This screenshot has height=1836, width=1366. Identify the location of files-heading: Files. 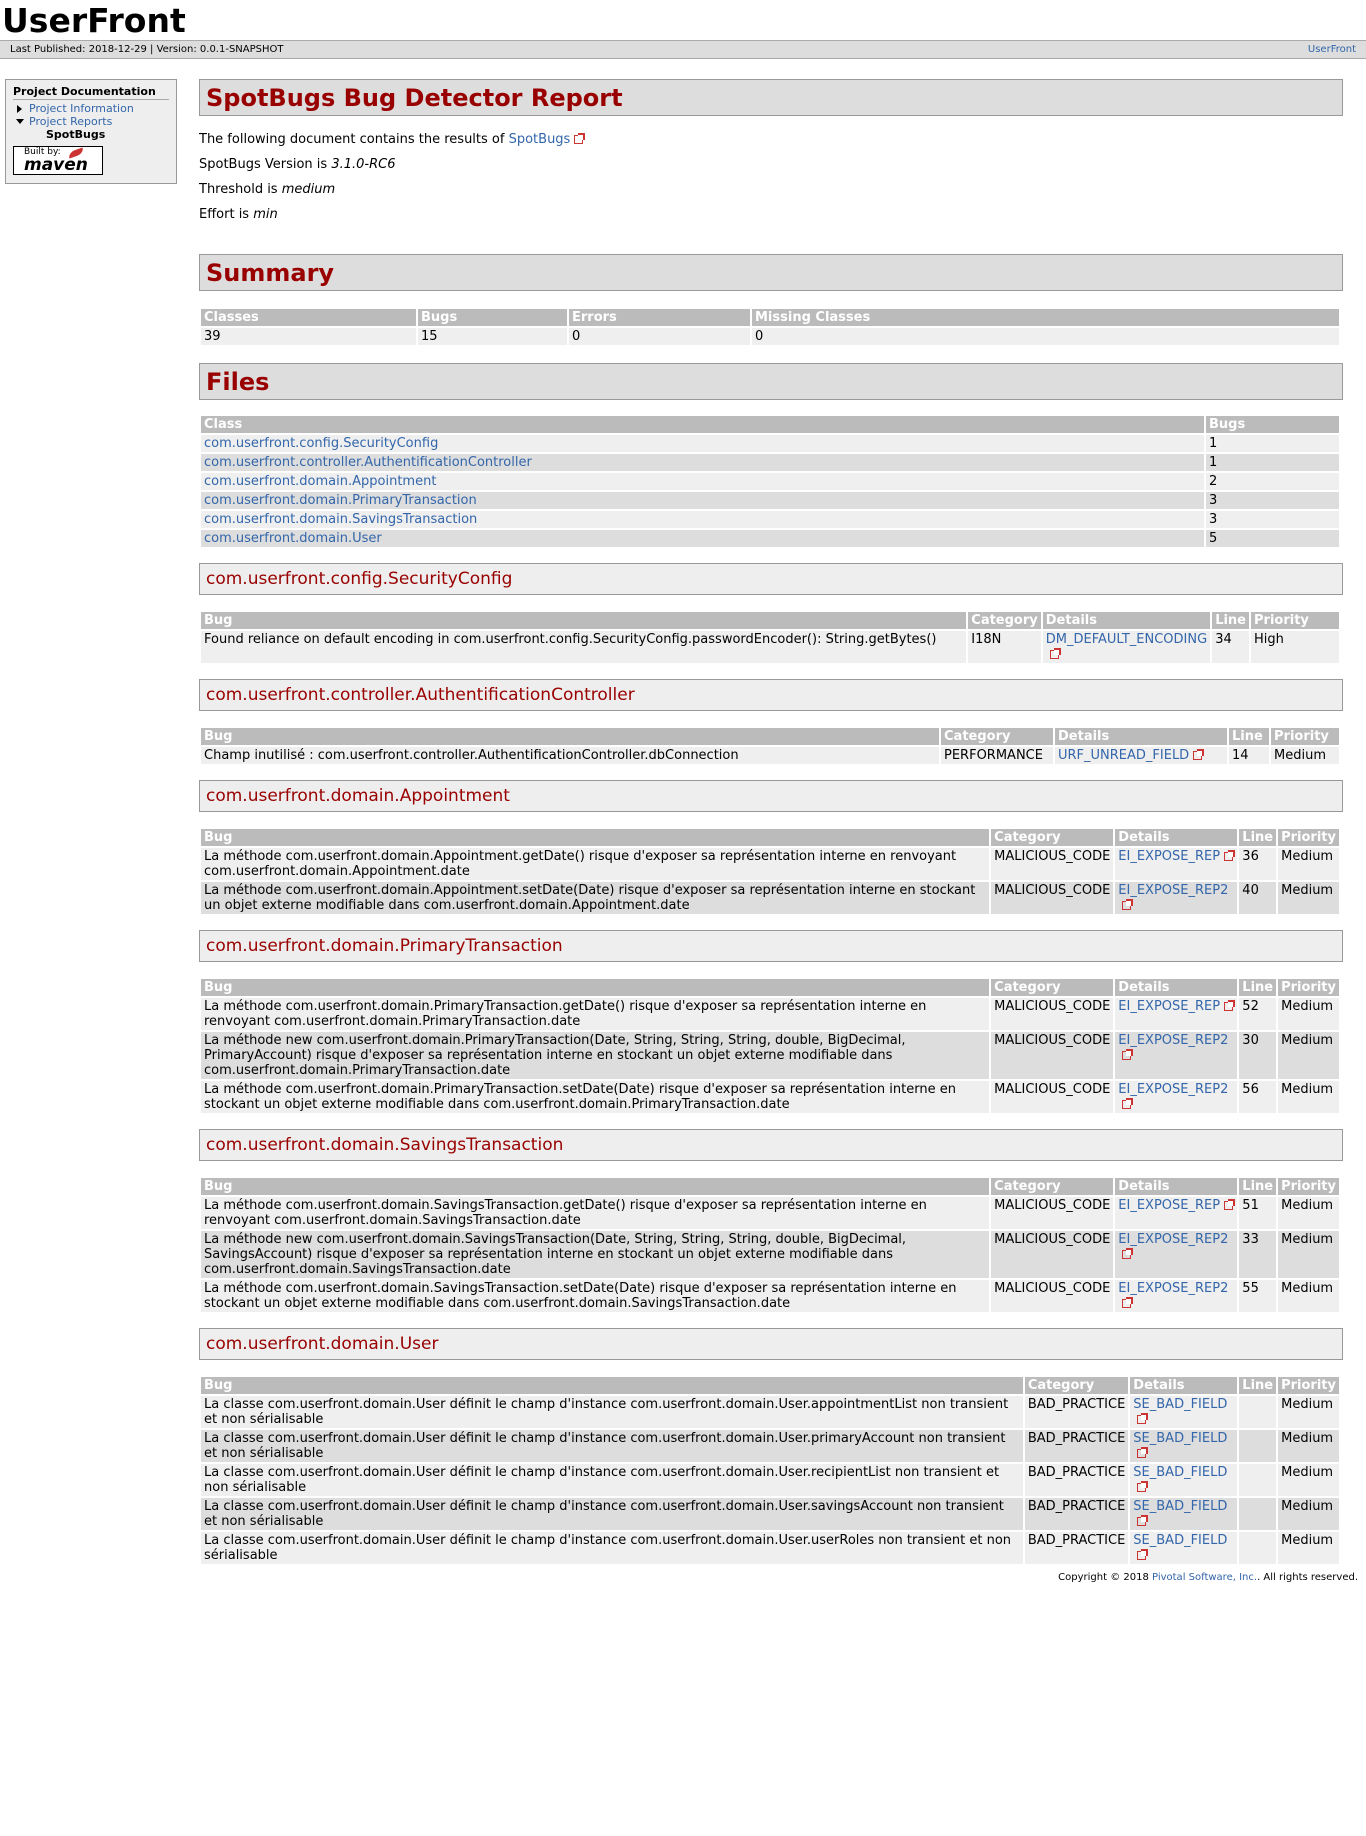
(771, 381).